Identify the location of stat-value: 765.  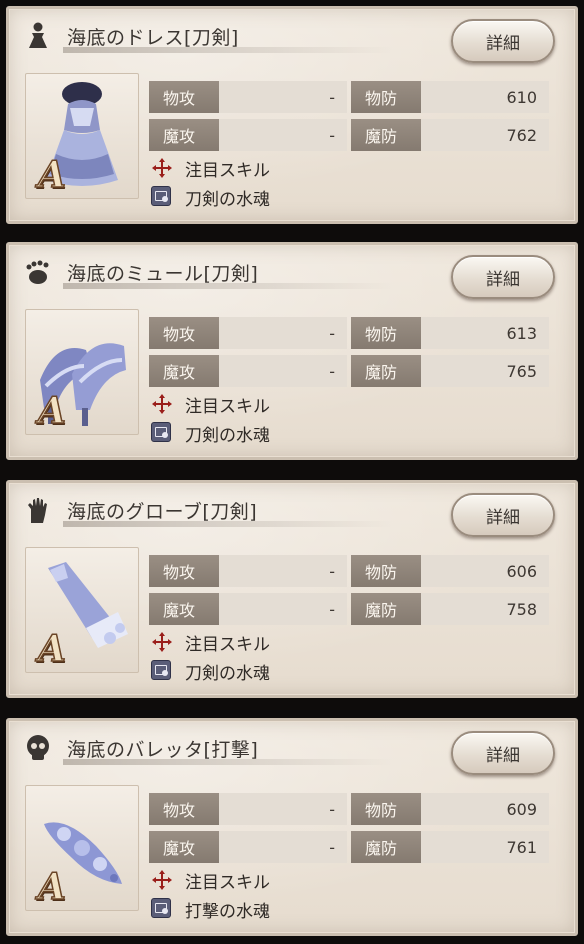
(485, 371).